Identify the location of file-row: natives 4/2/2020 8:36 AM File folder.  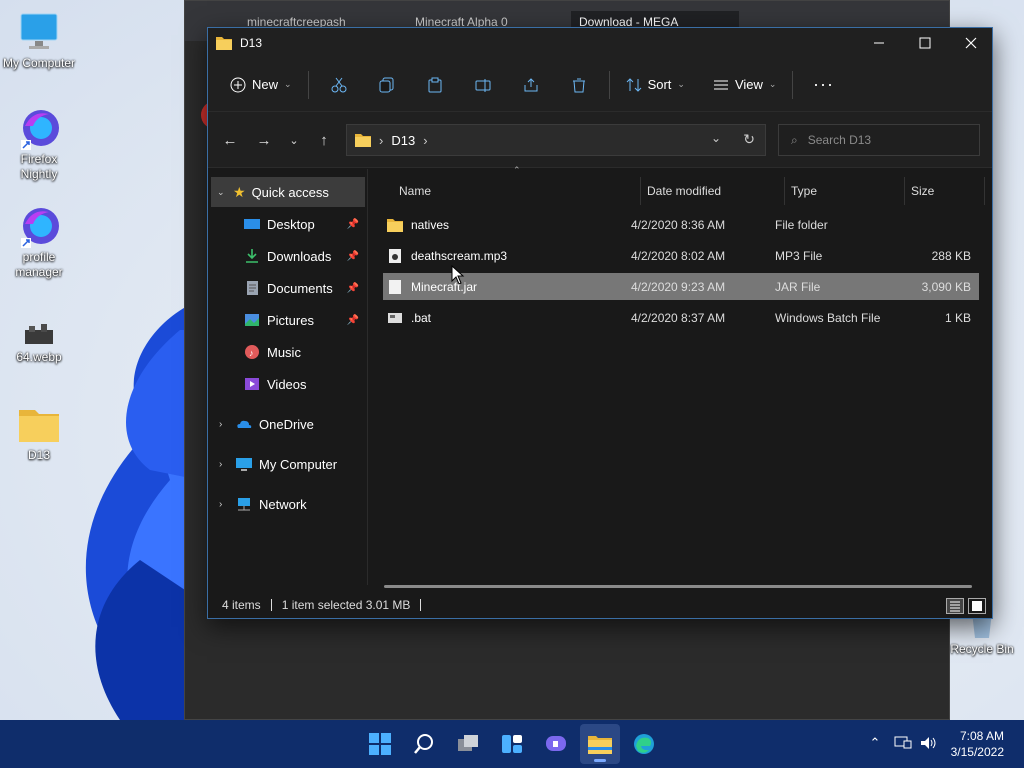
(681, 224).